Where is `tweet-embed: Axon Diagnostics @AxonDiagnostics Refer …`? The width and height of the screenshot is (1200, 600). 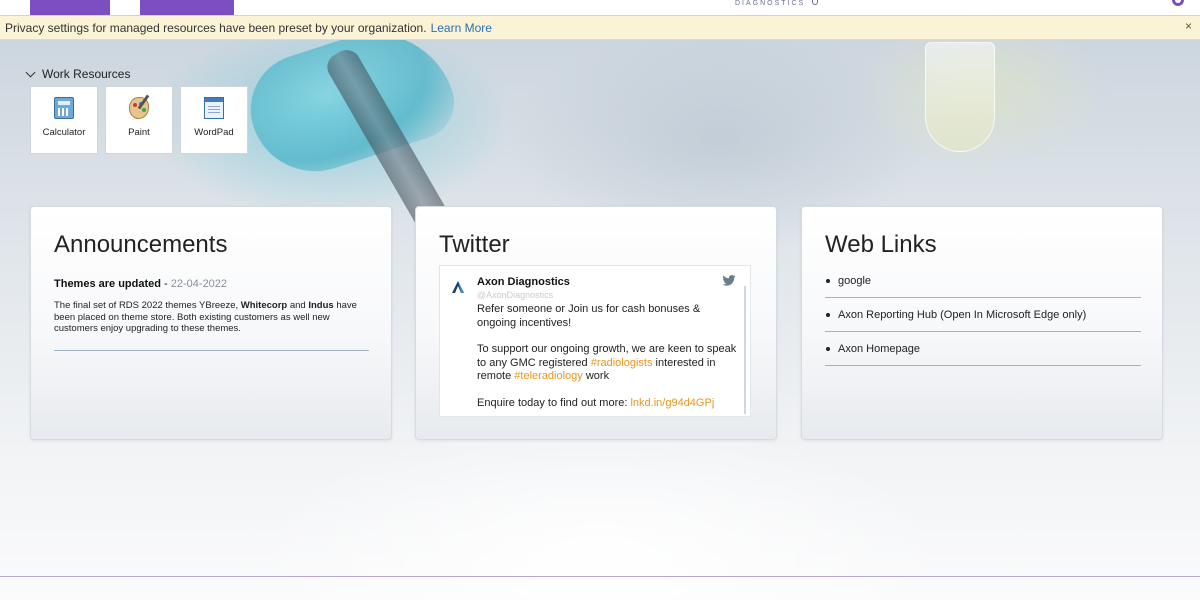 tweet-embed: Axon Diagnostics @AxonDiagnostics Refer … is located at coordinates (595, 341).